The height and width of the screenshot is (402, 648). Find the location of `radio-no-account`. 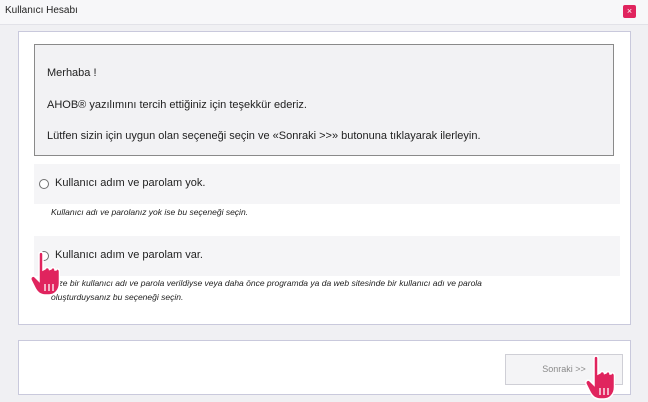

radio-no-account is located at coordinates (44, 184).